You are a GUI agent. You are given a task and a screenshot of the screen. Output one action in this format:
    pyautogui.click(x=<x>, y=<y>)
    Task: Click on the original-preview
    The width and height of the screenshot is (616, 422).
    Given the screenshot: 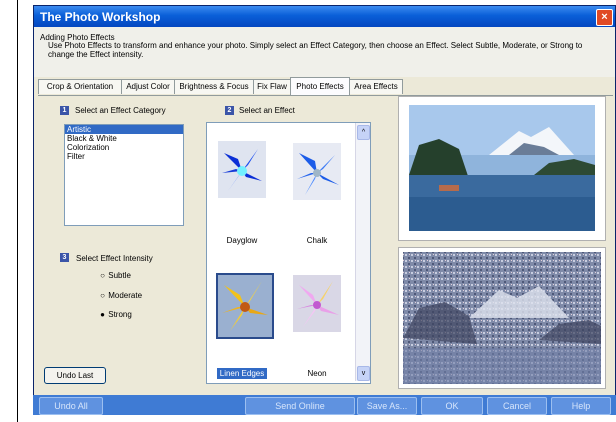 What is the action you would take?
    pyautogui.click(x=502, y=168)
    